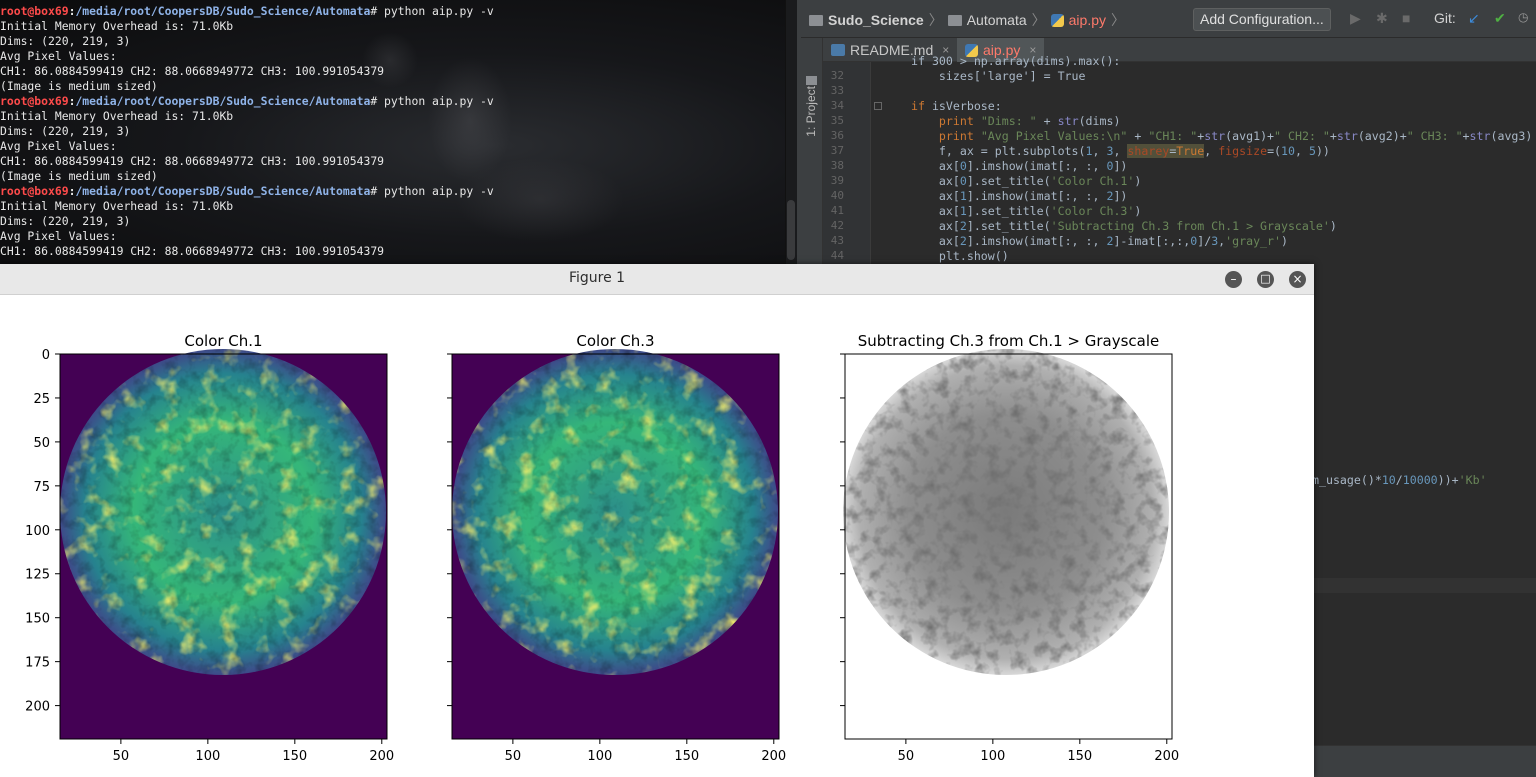 The image size is (1536, 777). I want to click on y-tick-label: 175, so click(37, 663).